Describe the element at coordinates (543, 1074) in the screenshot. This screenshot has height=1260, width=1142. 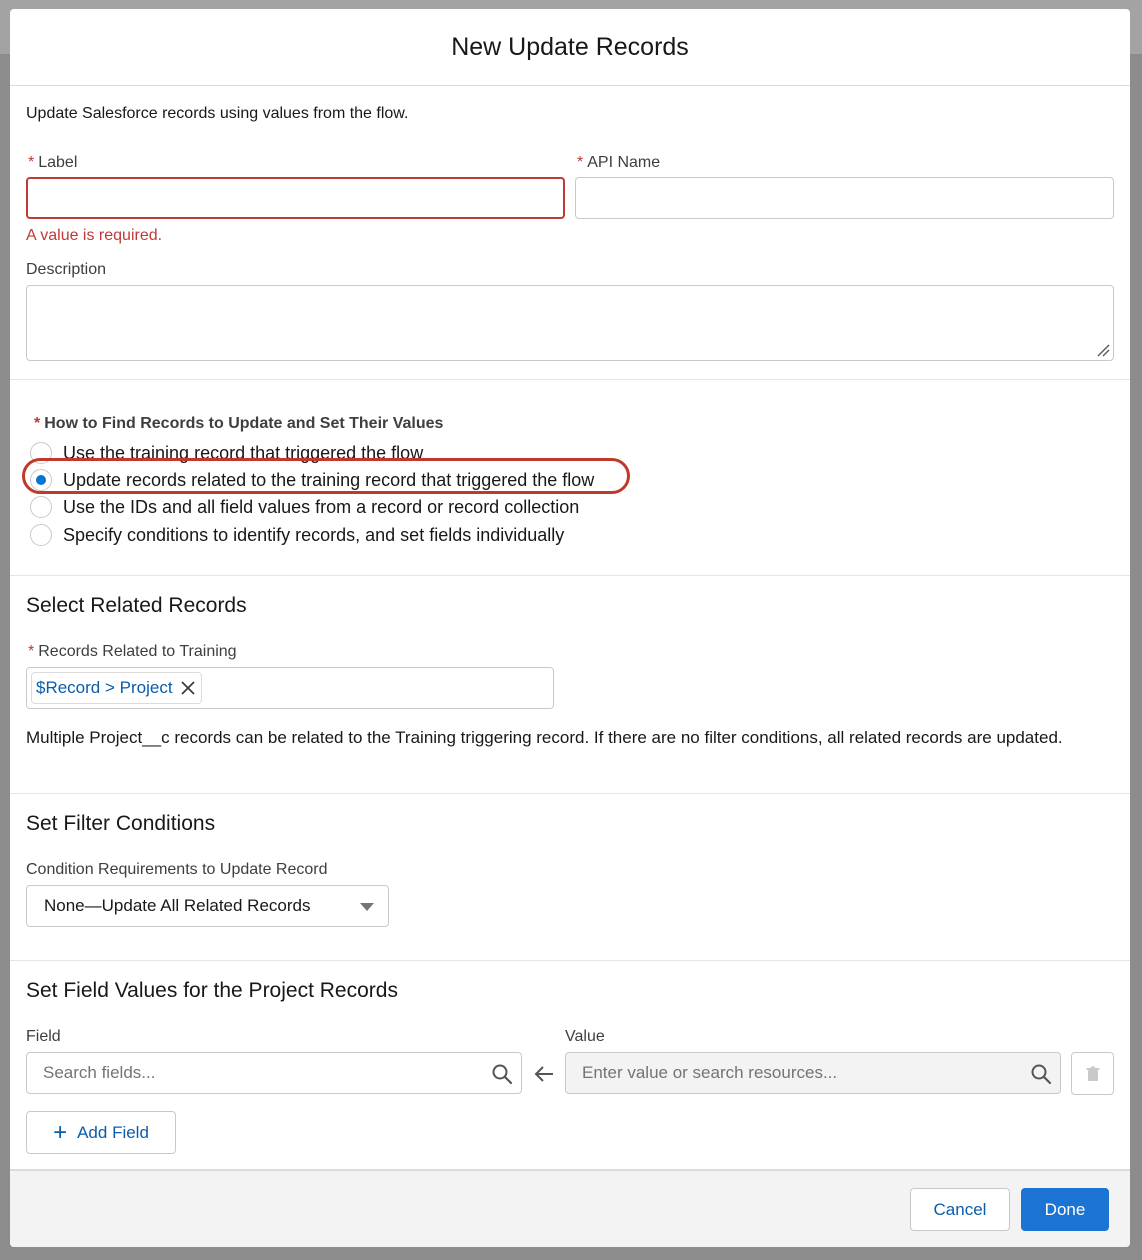
I see `arrow-left-icon` at that location.